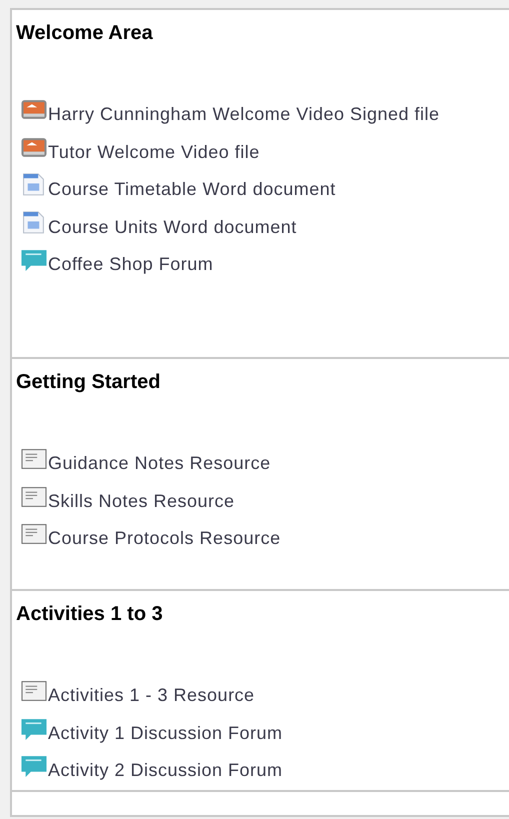  I want to click on activity-link: Harry Cunningham Welcome Video Signed file, so click(244, 114).